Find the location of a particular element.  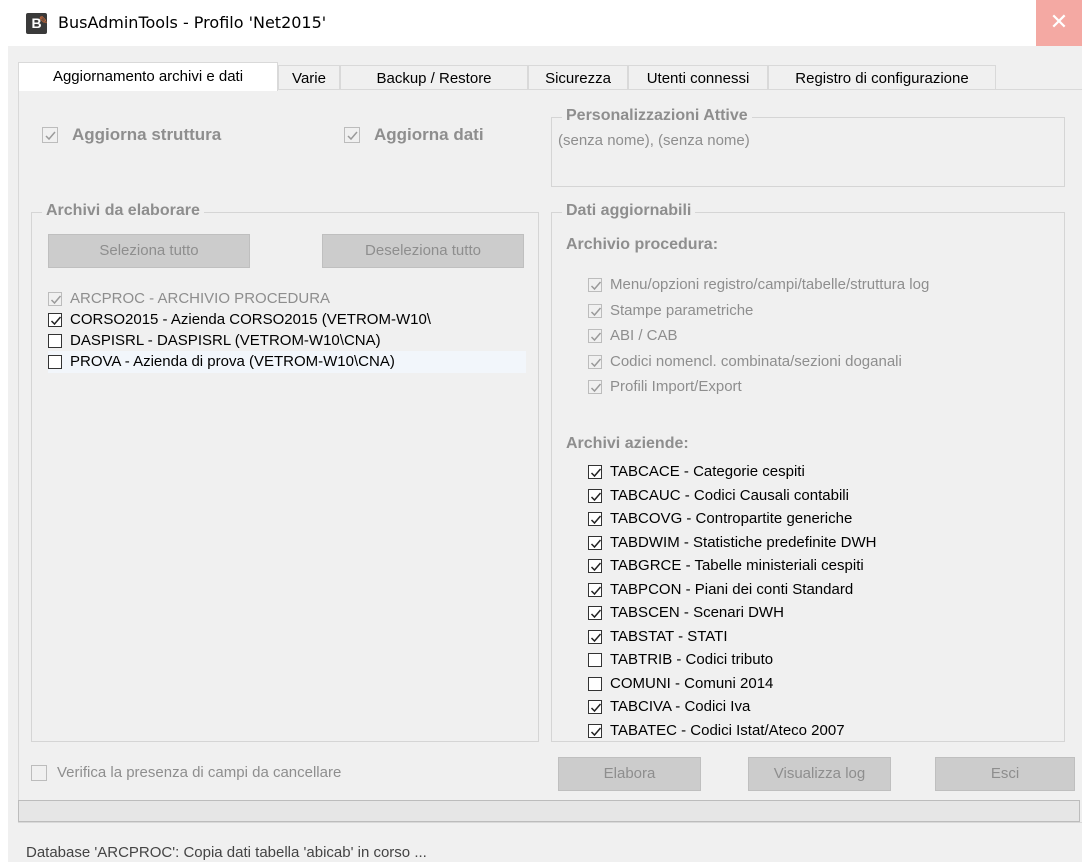

company-item-label: TABATEC - Codici Istat/Ateco 2007 is located at coordinates (727, 730).